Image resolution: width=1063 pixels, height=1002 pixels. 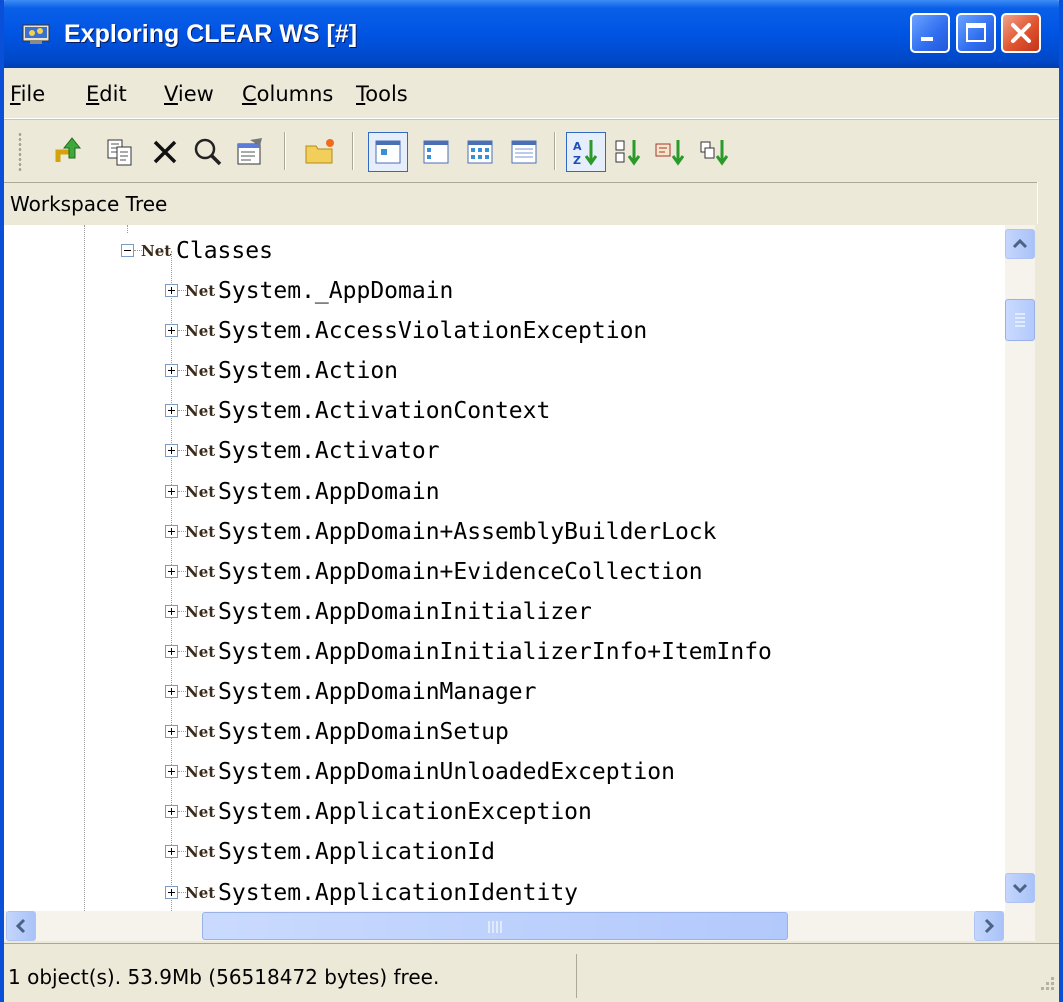 I want to click on tree-node: Net System.AppDomain+AssemblyBuilderLock, so click(x=504, y=532).